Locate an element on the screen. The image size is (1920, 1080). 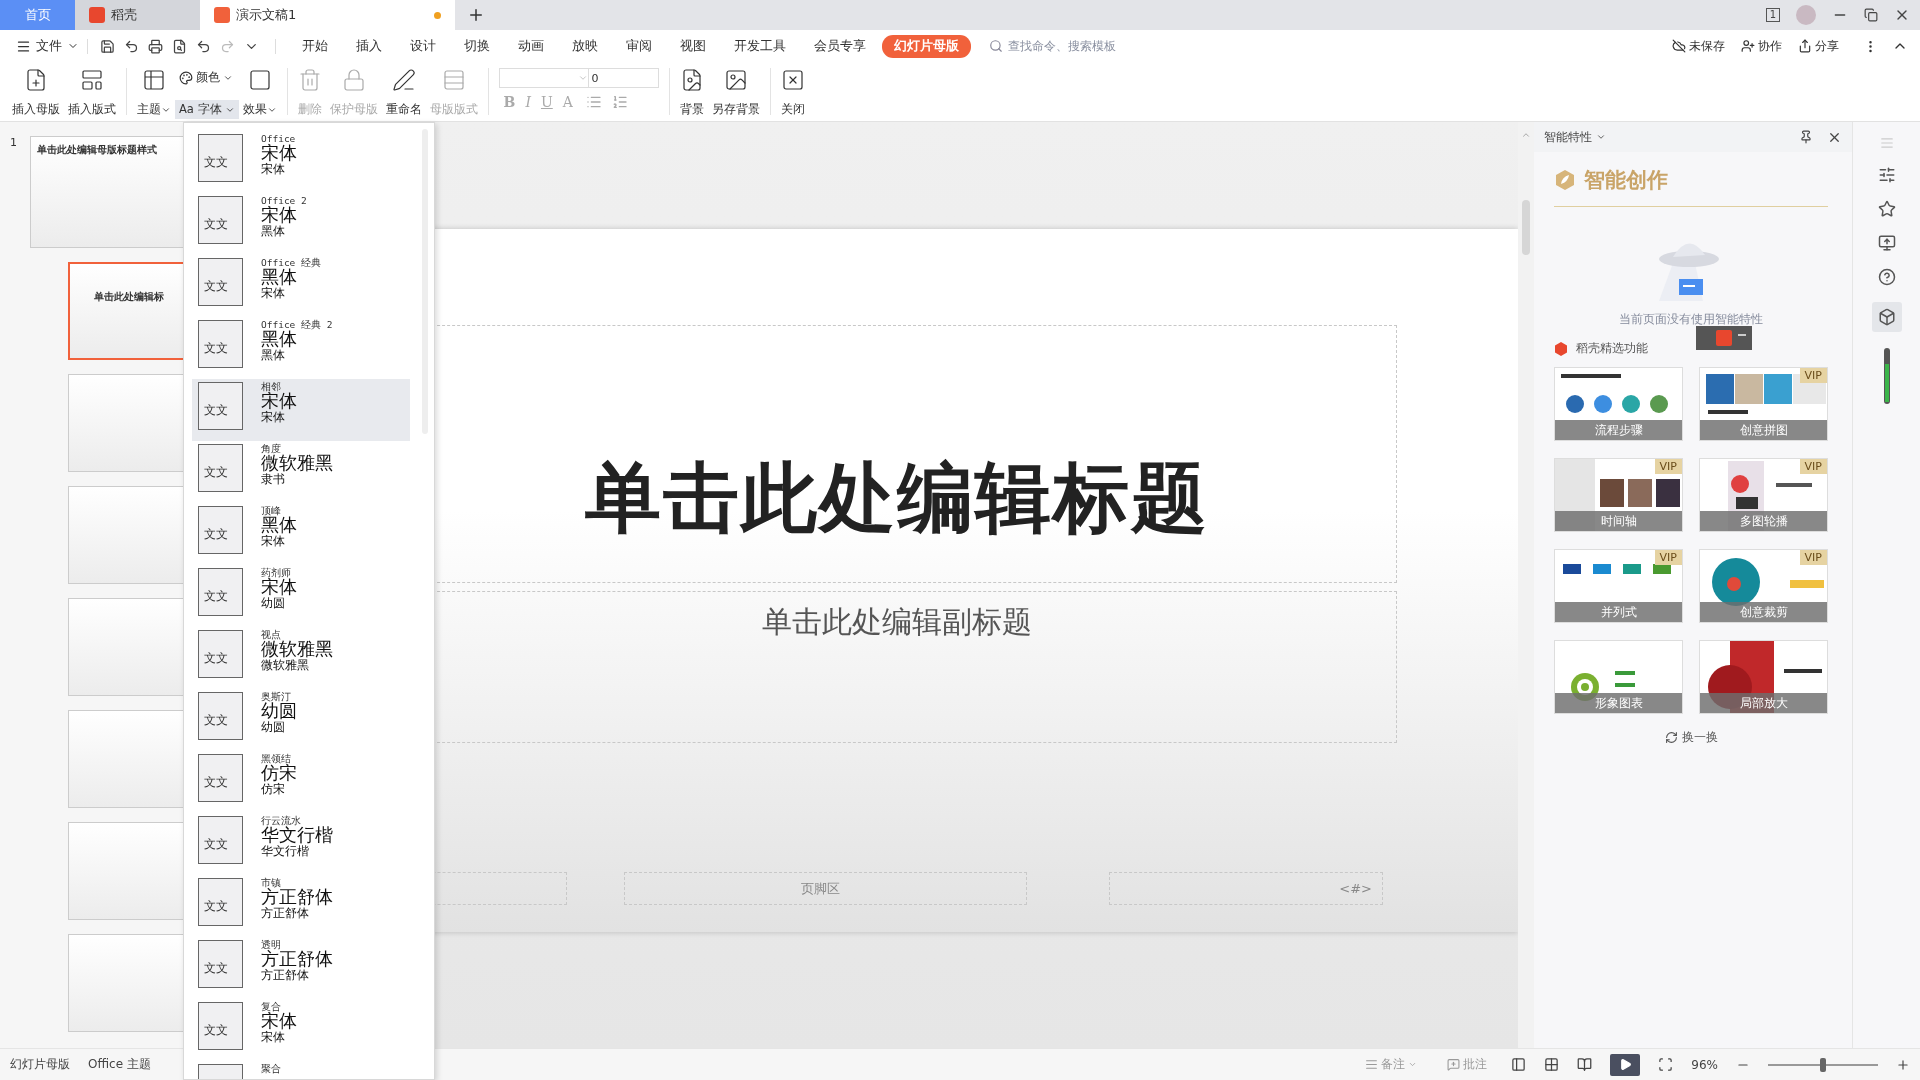
scrollbar-thumb is located at coordinates (1526, 227).